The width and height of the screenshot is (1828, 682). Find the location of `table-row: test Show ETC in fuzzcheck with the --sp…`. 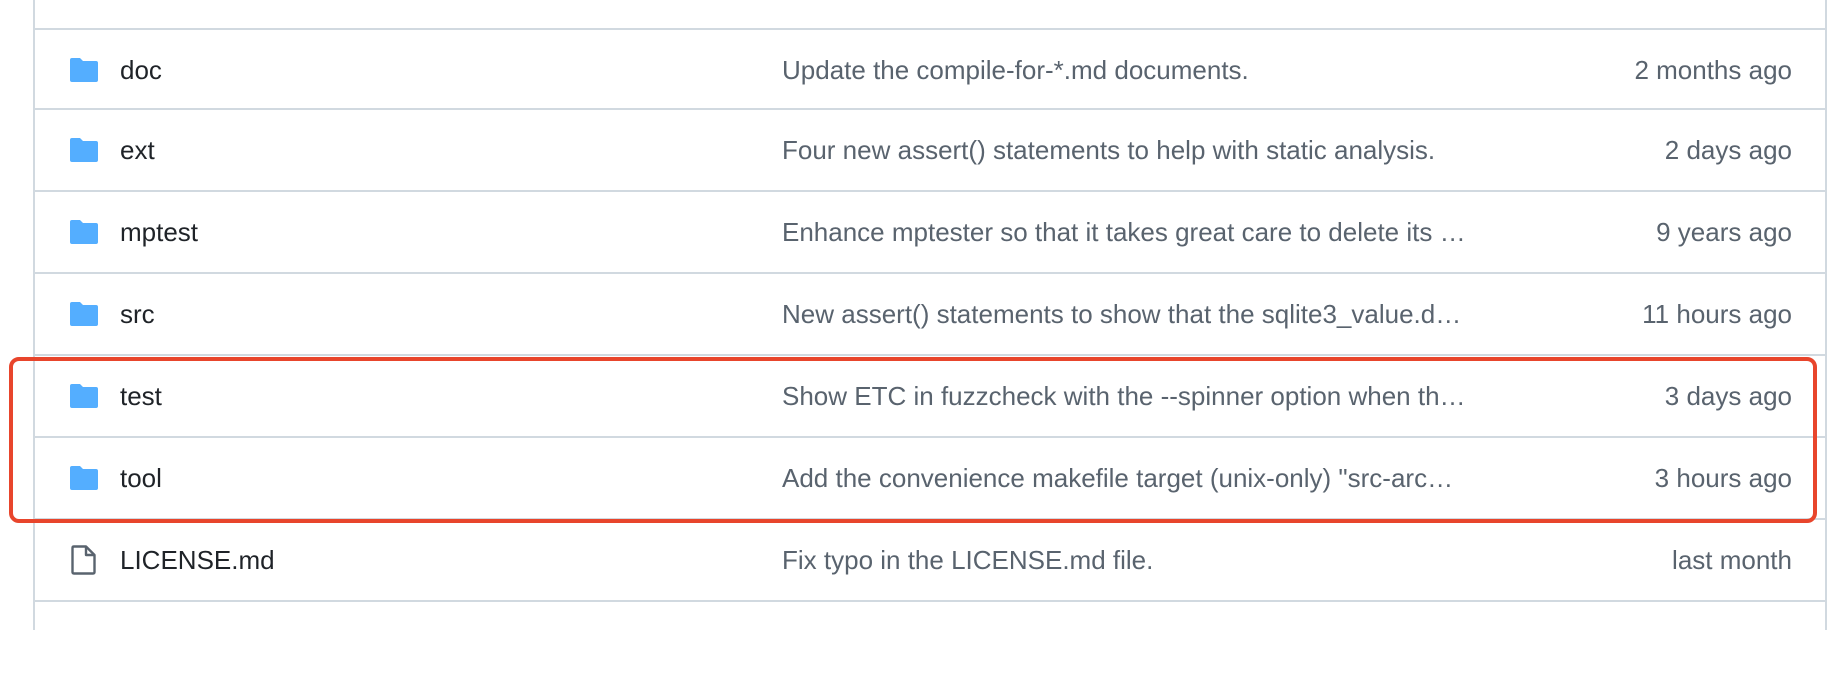

table-row: test Show ETC in fuzzcheck with the --sp… is located at coordinates (930, 395).